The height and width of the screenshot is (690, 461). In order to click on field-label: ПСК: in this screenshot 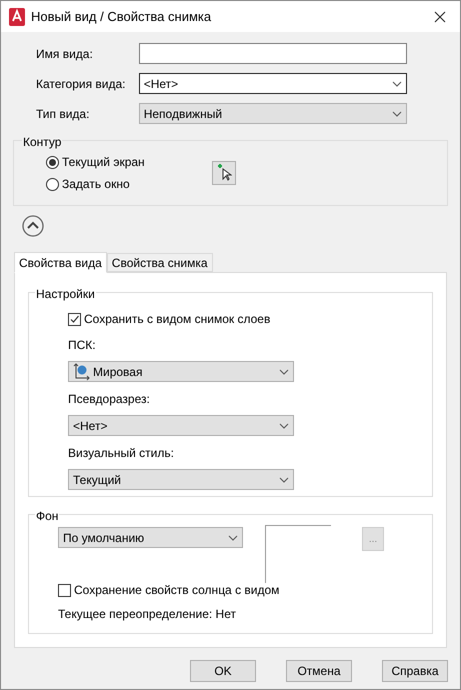, I will do `click(82, 345)`.